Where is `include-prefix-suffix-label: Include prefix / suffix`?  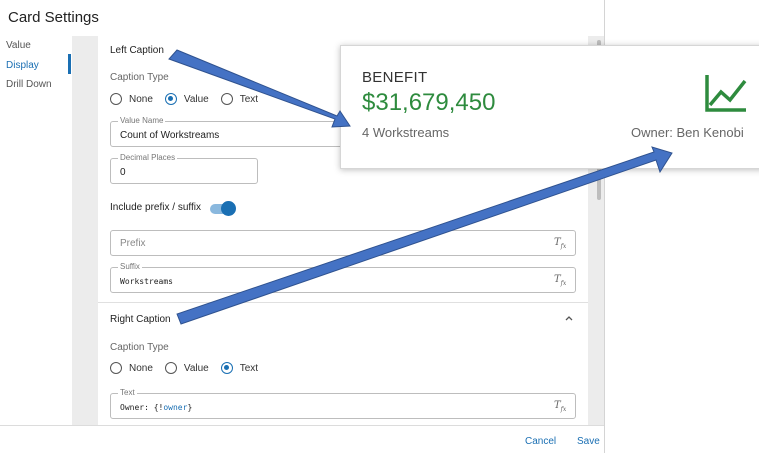 include-prefix-suffix-label: Include prefix / suffix is located at coordinates (155, 207).